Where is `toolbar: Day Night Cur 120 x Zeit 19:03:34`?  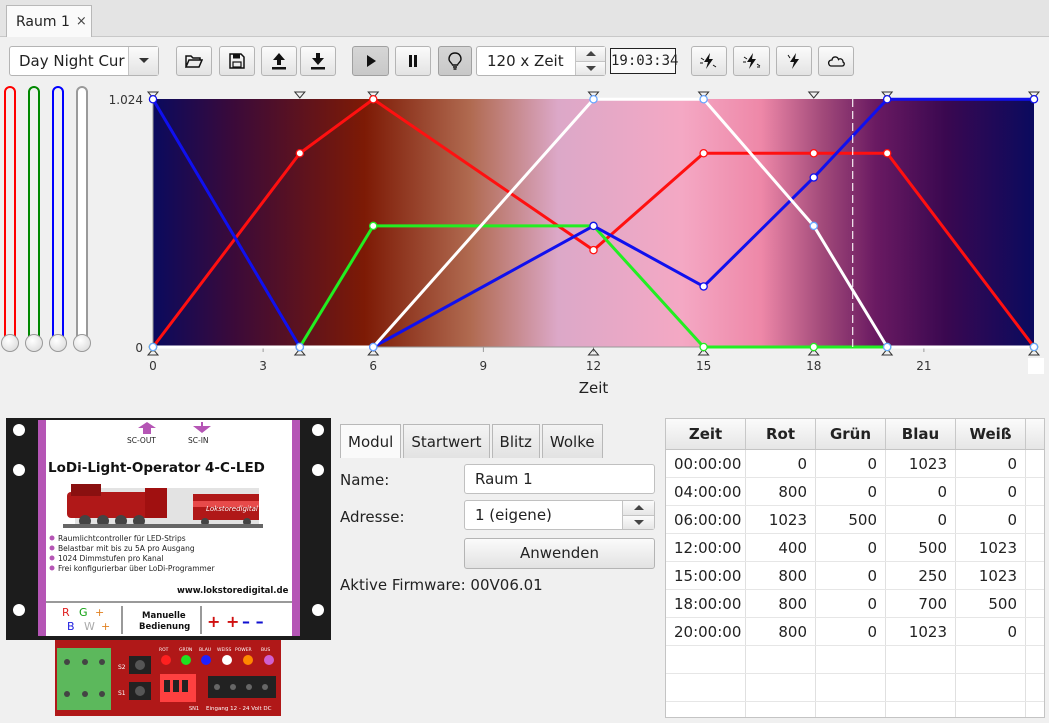 toolbar: Day Night Cur 120 x Zeit 19:03:34 is located at coordinates (524, 61).